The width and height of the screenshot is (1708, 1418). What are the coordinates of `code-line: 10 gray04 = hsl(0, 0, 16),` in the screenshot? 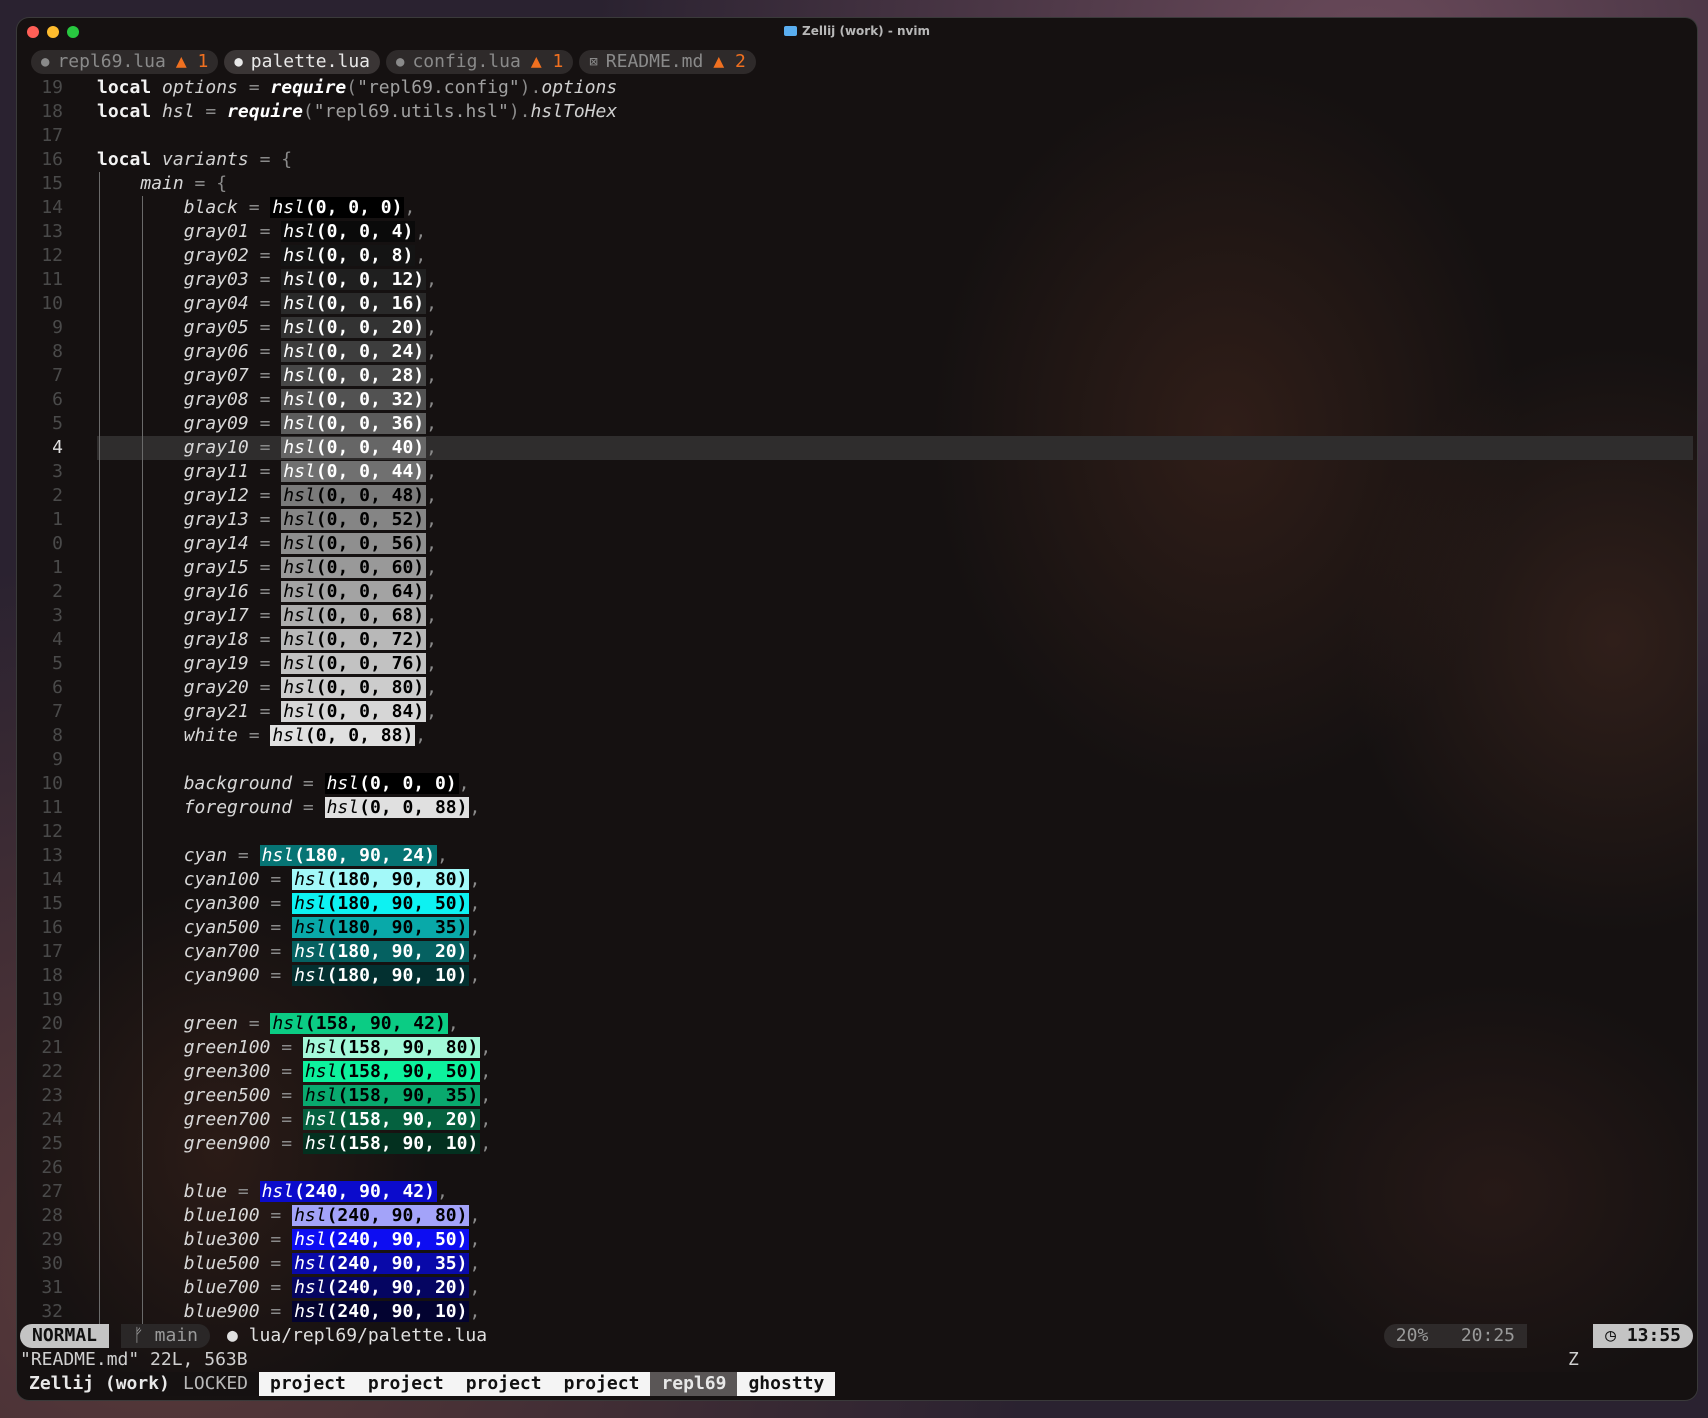 It's located at (857, 304).